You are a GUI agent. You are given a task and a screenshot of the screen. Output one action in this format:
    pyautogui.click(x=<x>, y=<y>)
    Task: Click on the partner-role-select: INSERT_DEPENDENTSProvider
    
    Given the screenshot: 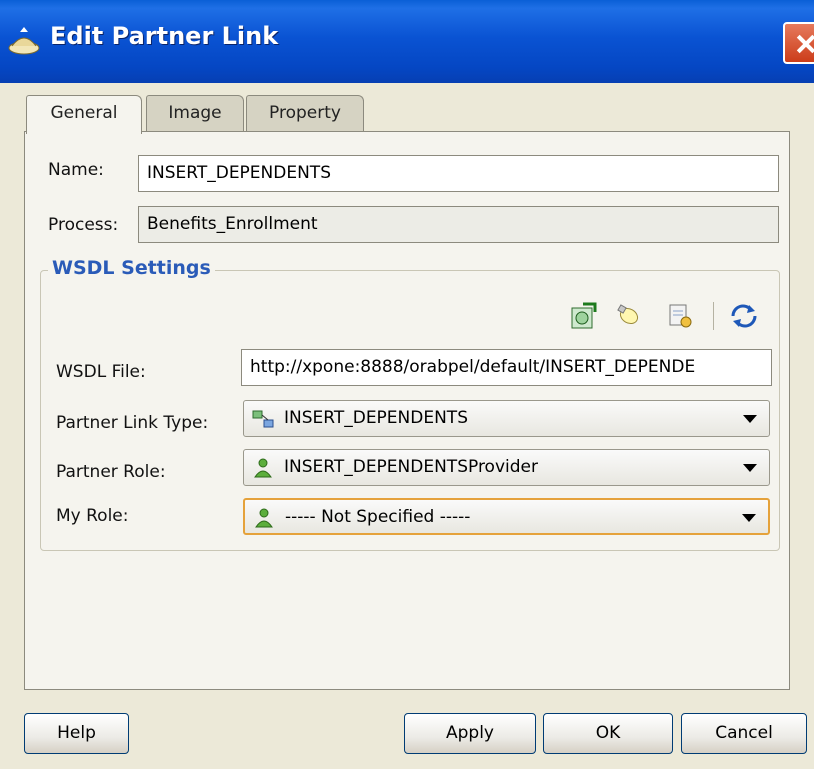 What is the action you would take?
    pyautogui.click(x=506, y=467)
    